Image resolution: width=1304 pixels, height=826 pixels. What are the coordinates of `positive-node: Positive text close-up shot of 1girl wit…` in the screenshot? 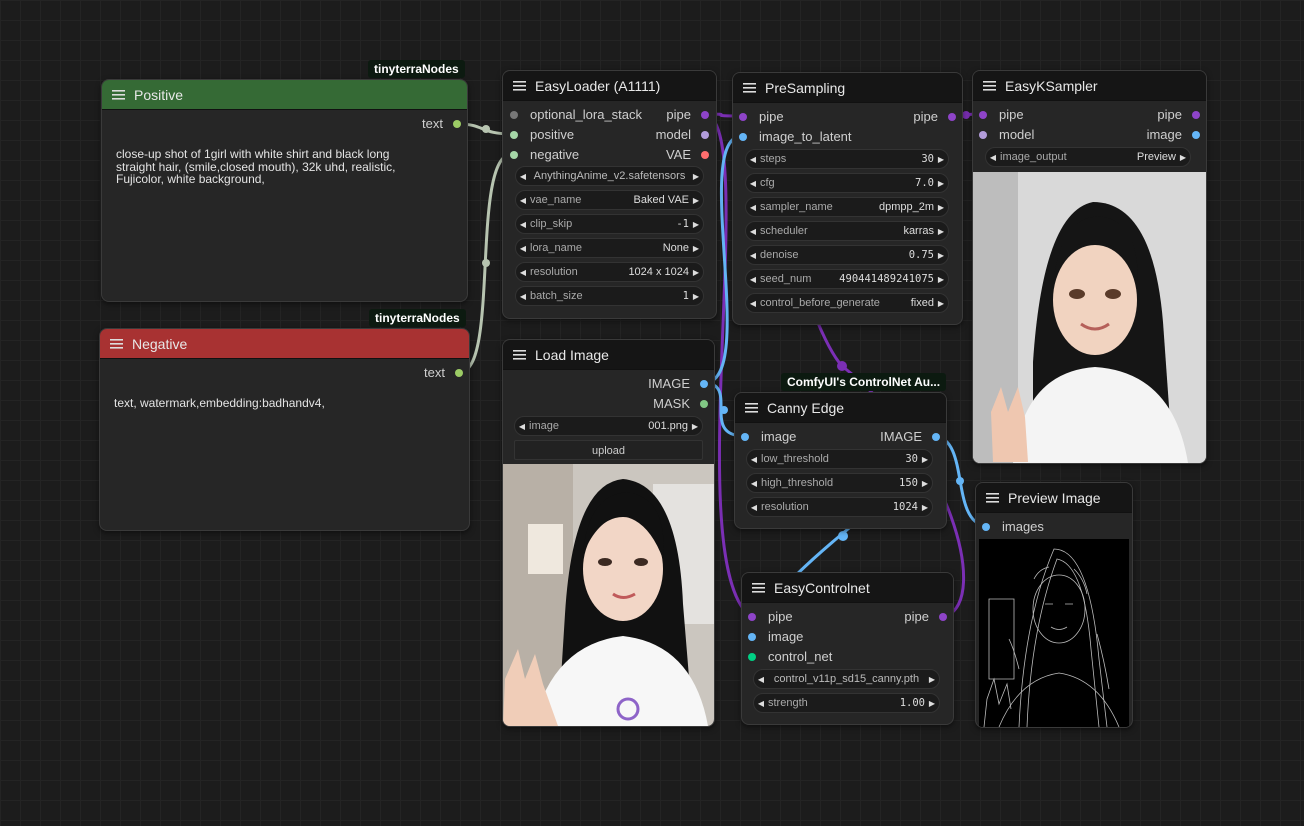 It's located at (284, 190).